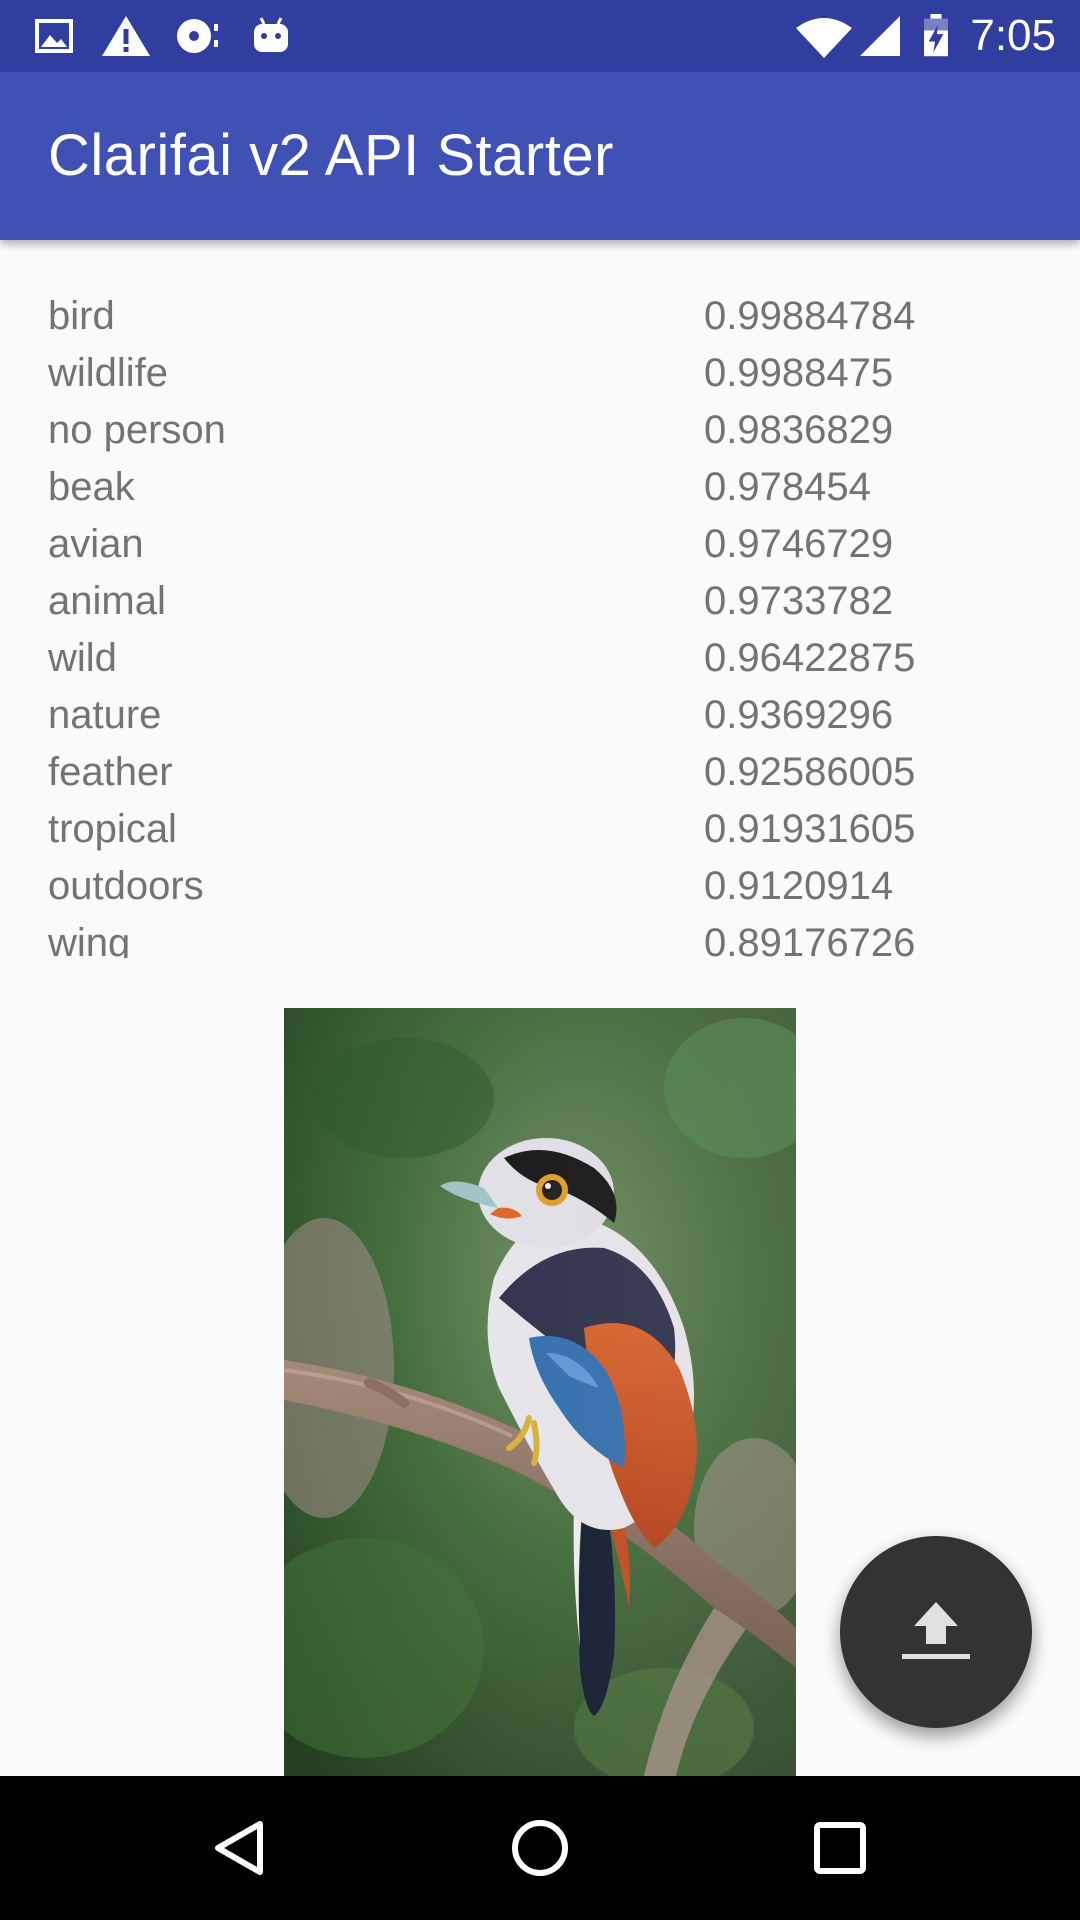 Image resolution: width=1080 pixels, height=1920 pixels. What do you see at coordinates (540, 544) in the screenshot?
I see `list-item: avian 0.9746729` at bounding box center [540, 544].